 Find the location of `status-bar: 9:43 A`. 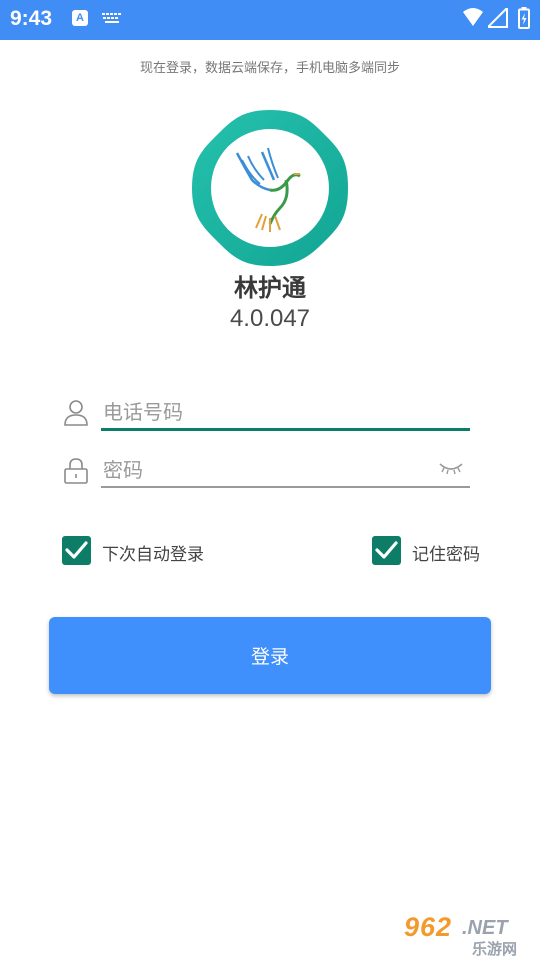

status-bar: 9:43 A is located at coordinates (270, 20).